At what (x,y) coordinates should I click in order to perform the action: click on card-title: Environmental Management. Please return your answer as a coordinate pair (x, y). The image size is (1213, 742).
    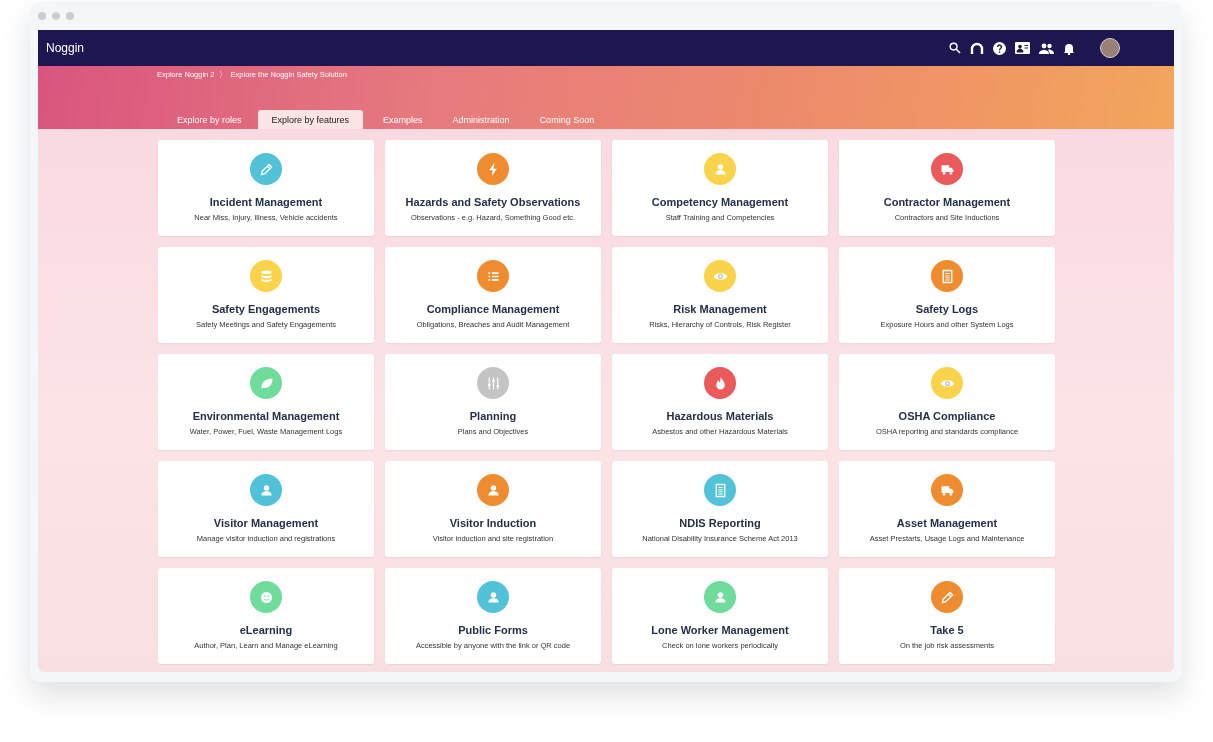
    Looking at the image, I should click on (266, 416).